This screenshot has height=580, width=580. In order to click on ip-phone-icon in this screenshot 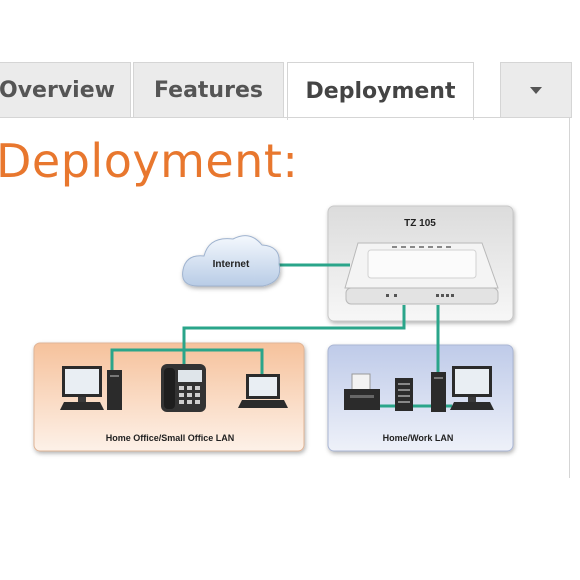, I will do `click(183, 388)`.